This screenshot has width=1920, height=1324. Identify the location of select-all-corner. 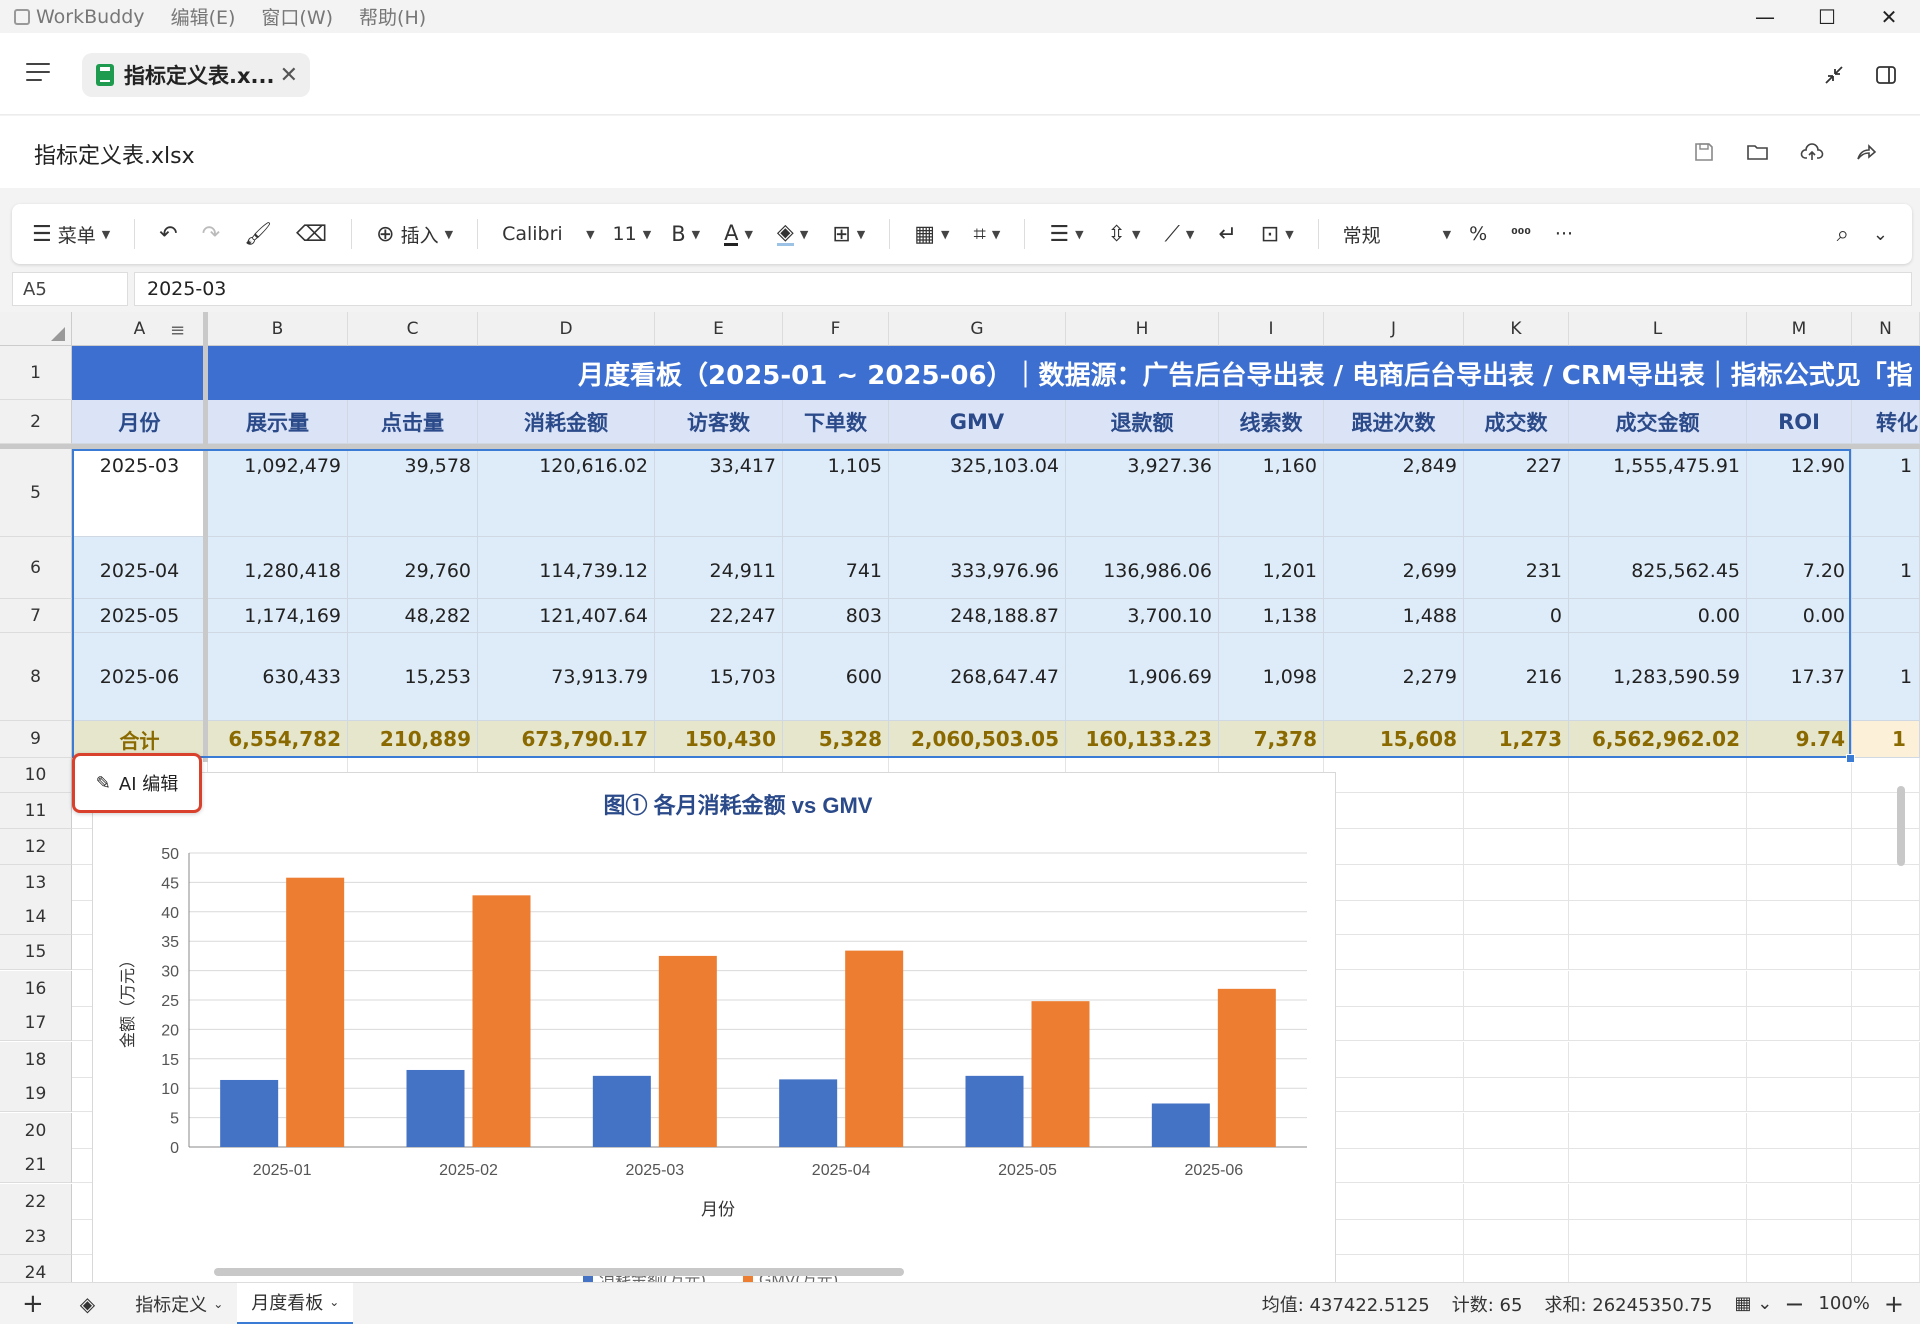
(36, 329).